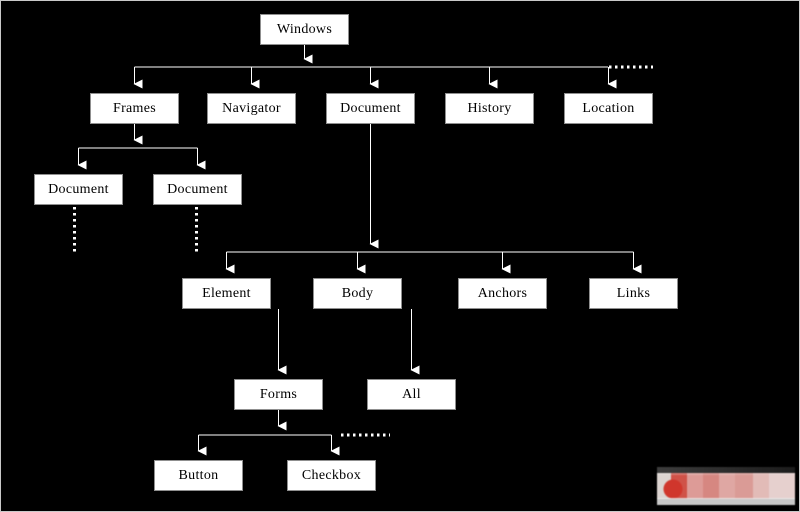  What do you see at coordinates (633, 293) in the screenshot?
I see `node-links: Links` at bounding box center [633, 293].